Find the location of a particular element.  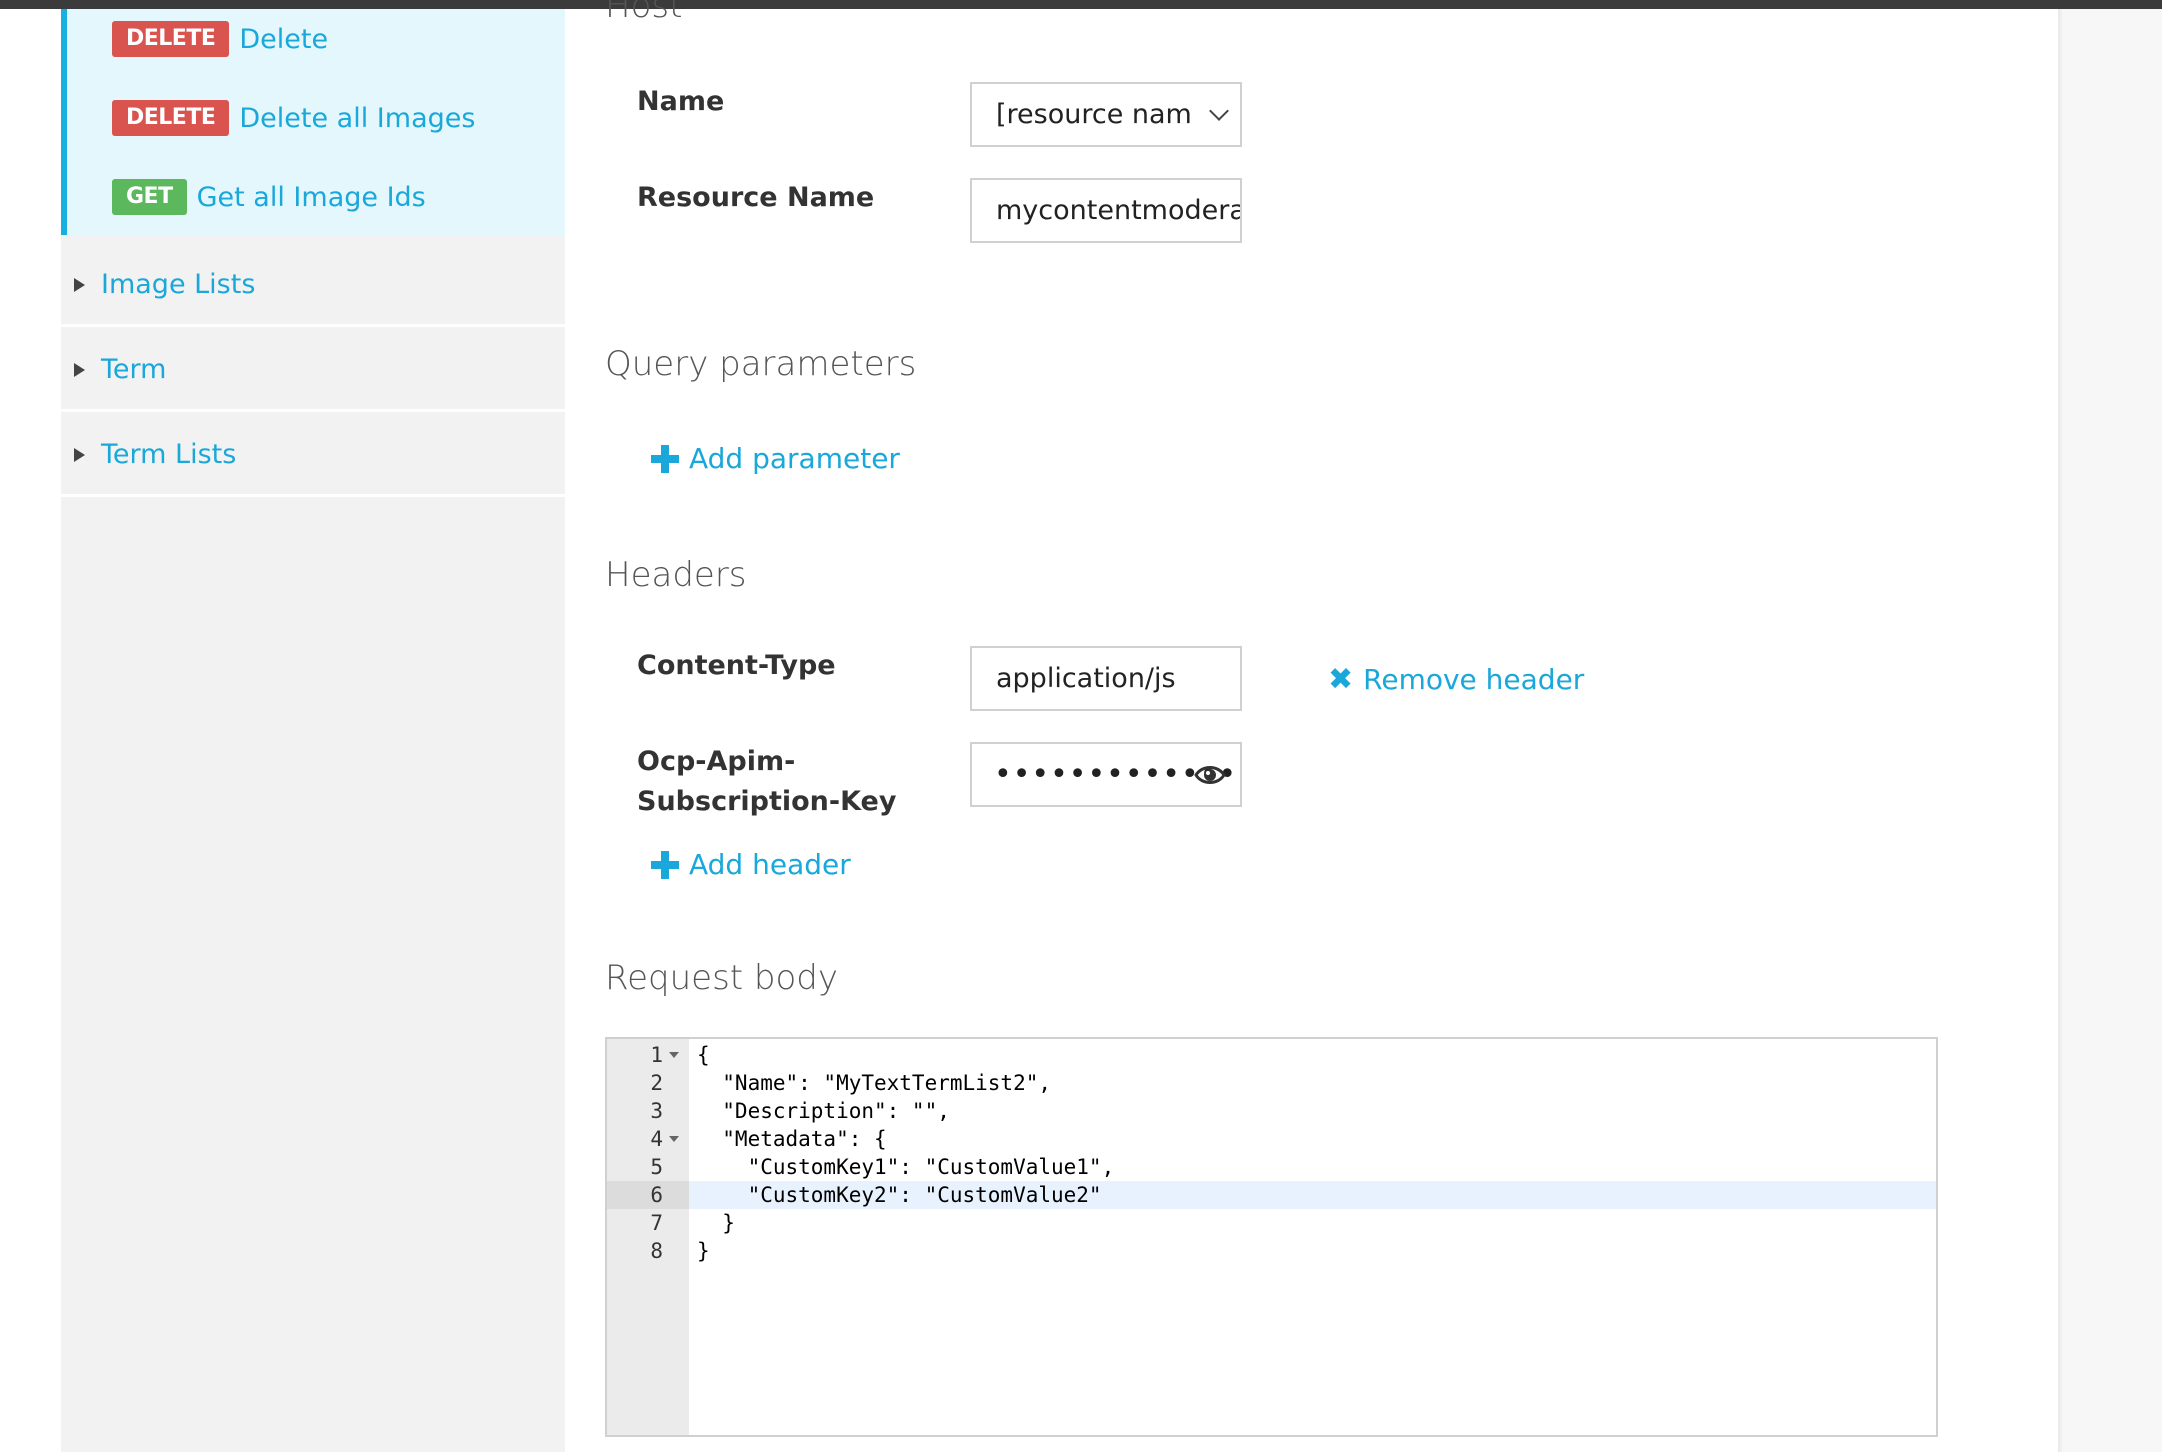

group-label: Term is located at coordinates (134, 369).